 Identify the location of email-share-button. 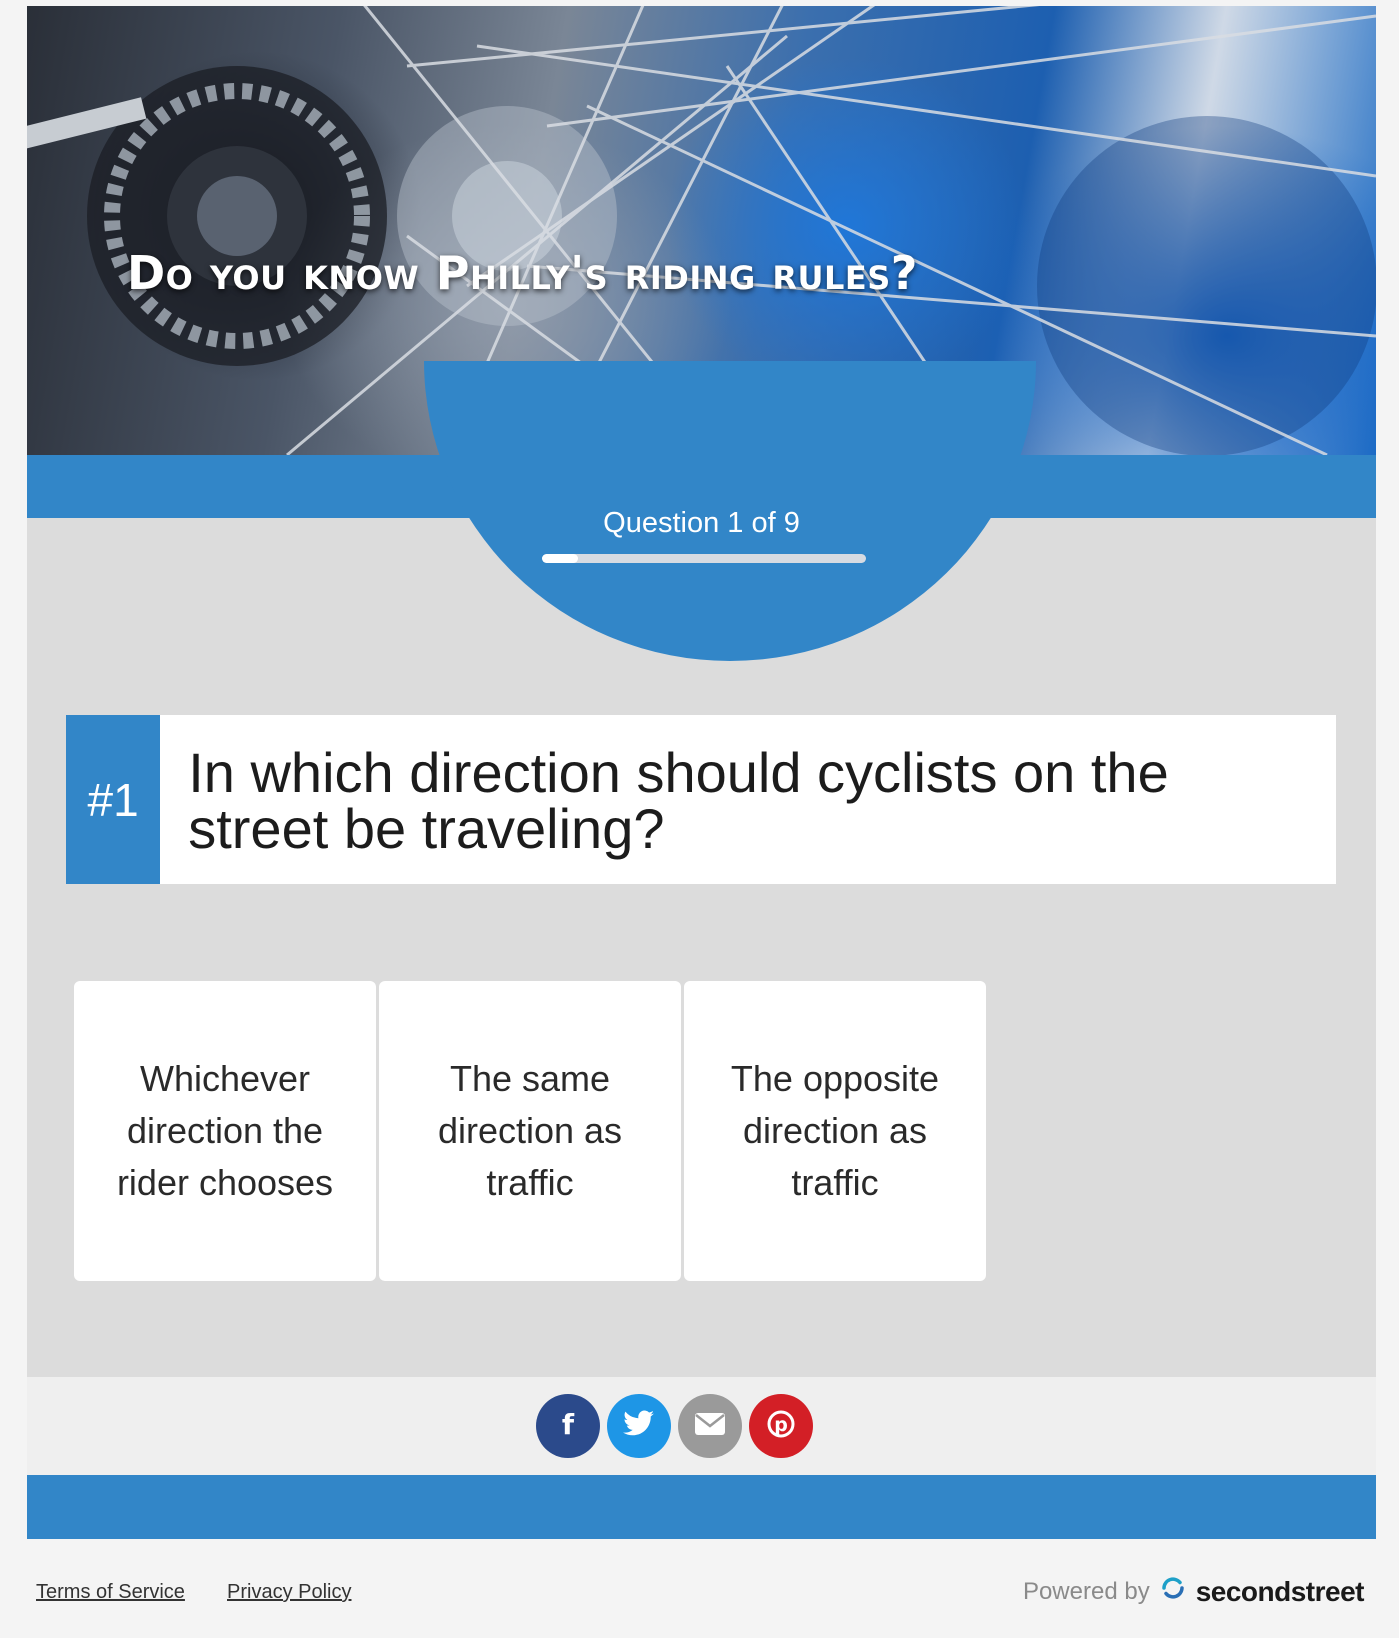
(710, 1426).